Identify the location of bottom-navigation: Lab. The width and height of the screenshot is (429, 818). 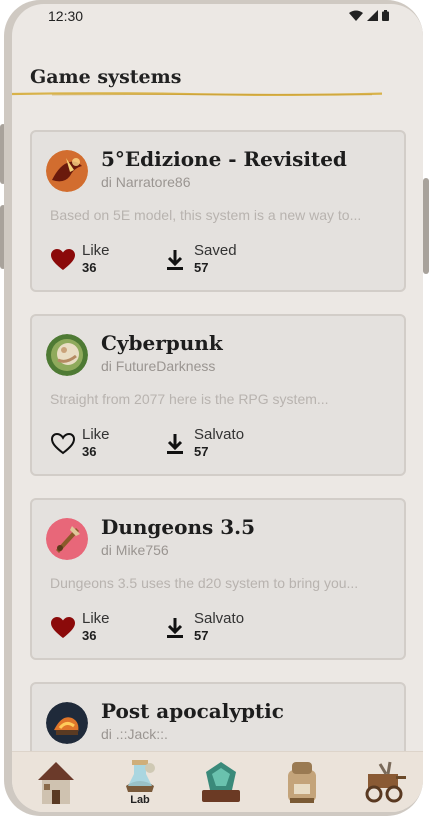
(217, 781).